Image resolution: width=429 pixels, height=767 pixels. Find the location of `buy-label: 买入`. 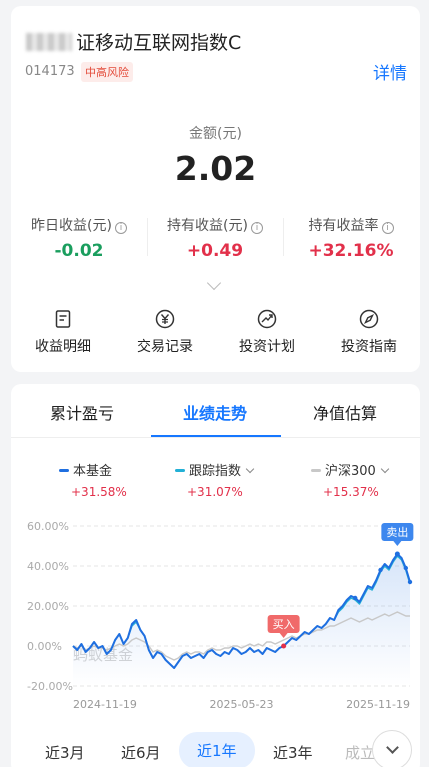

buy-label: 买入 is located at coordinates (284, 624).